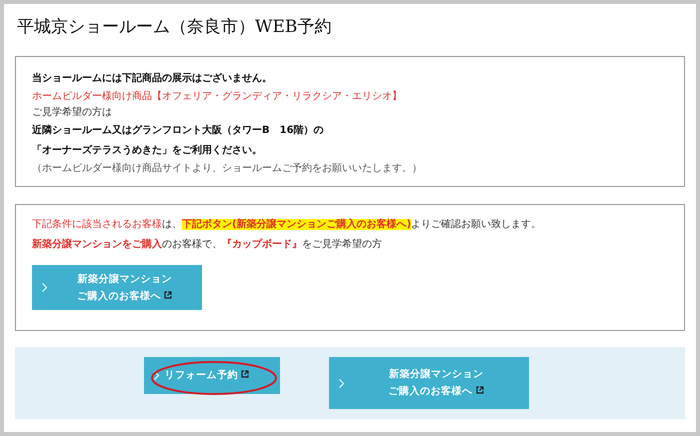 Image resolution: width=700 pixels, height=436 pixels. I want to click on notice-text: ホームビルダー様向け商品【オフェリア・グランディア・リラクシア・エリシオ】, so click(217, 97).